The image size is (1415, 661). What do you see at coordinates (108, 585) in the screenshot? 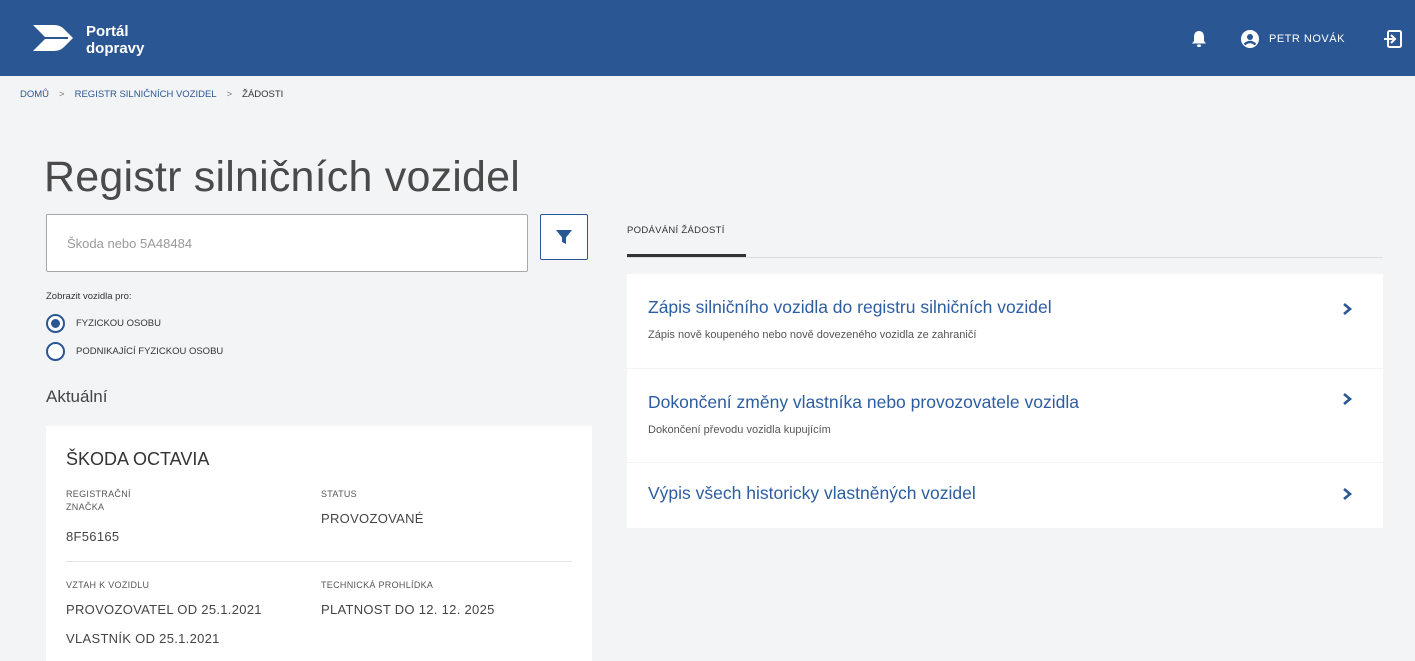
I see `relation-label: VZTAH K VOZIDLU` at bounding box center [108, 585].